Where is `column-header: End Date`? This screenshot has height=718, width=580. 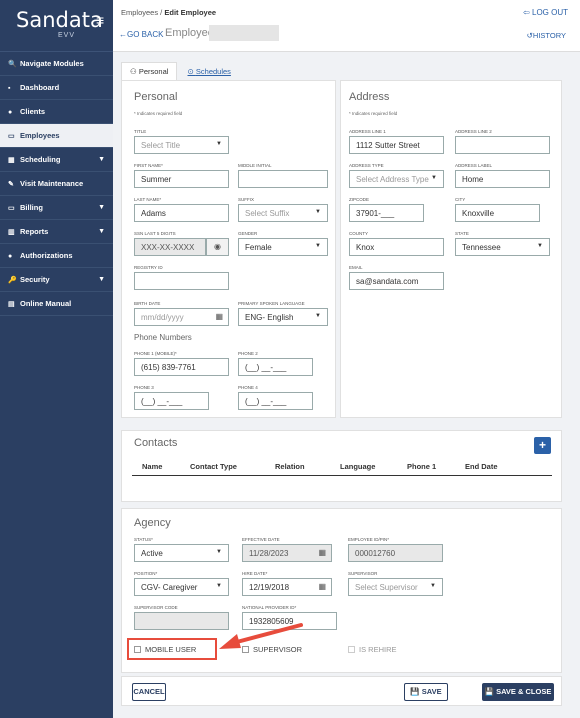
column-header: End Date is located at coordinates (481, 466).